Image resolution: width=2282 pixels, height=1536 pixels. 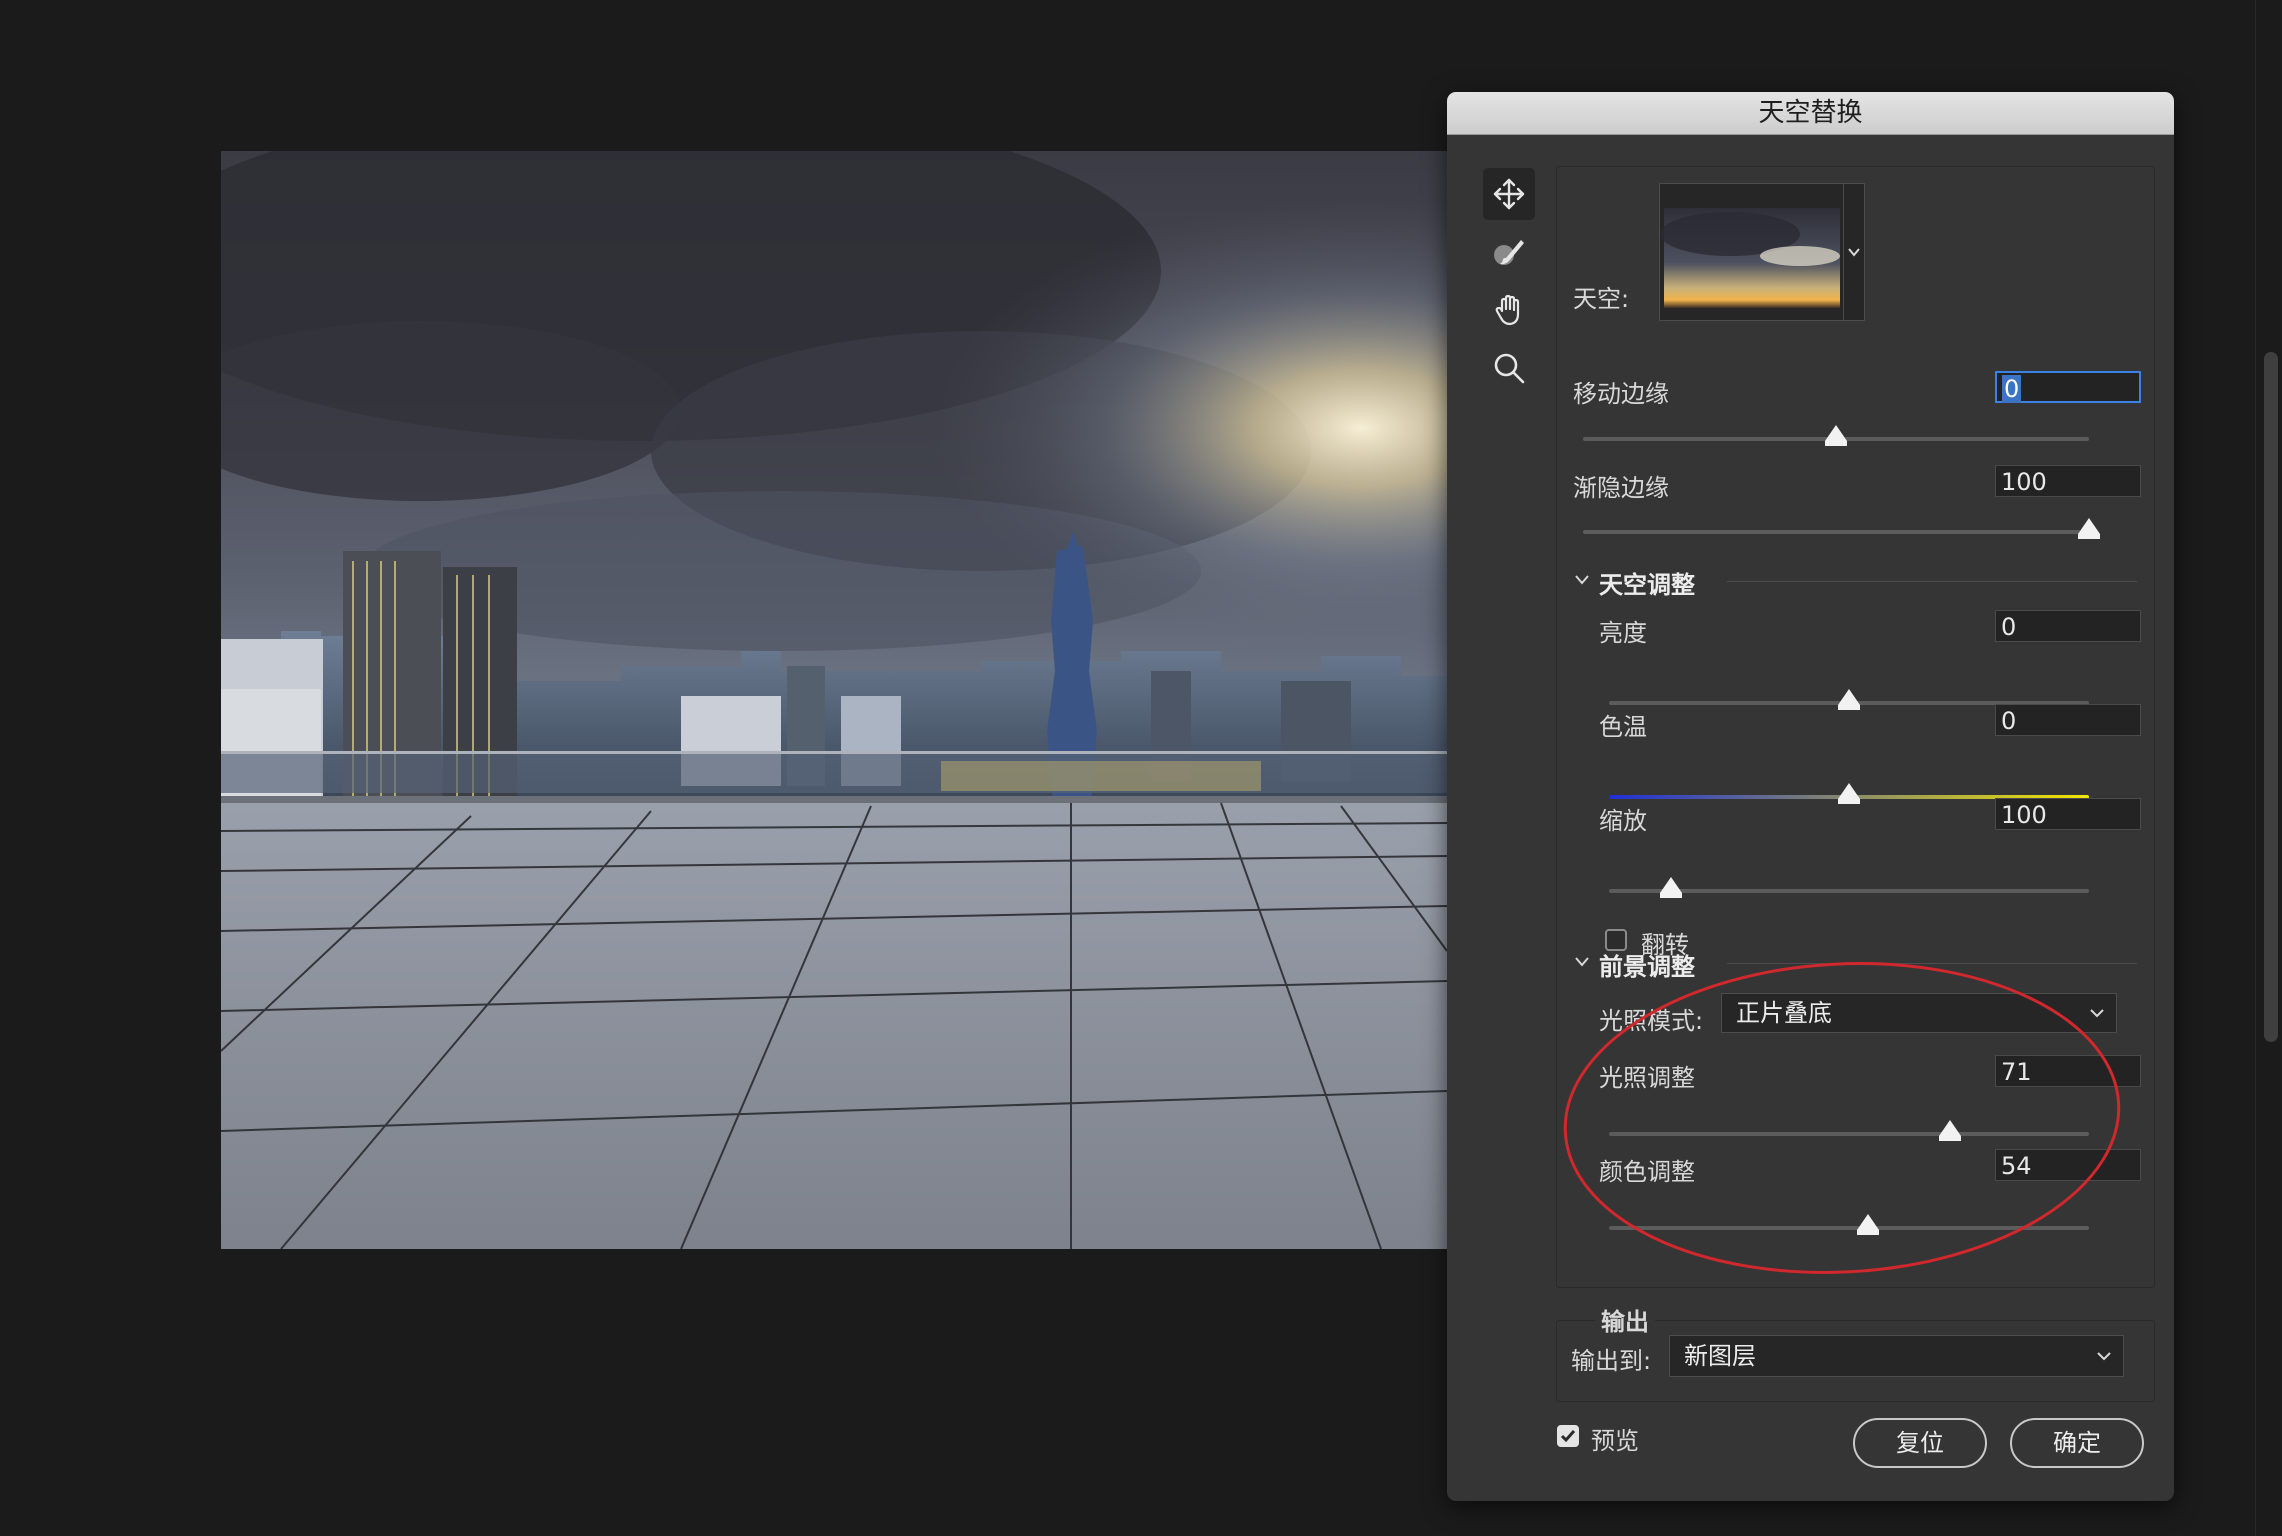 I want to click on scrollbar-thumb, so click(x=2271, y=697).